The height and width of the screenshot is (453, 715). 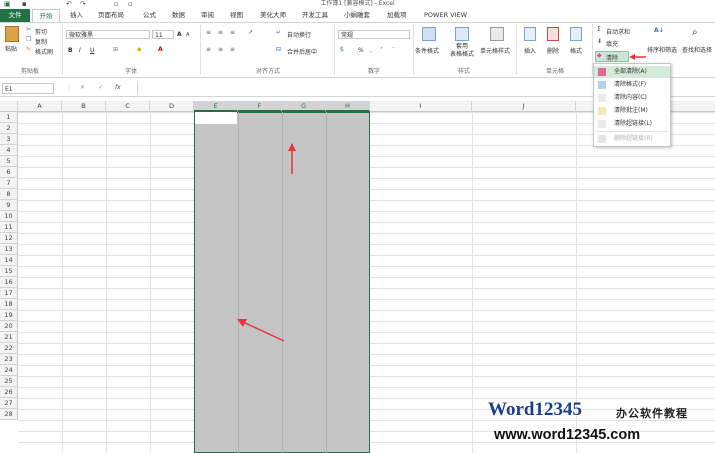 I want to click on paste-icon, so click(x=12, y=34).